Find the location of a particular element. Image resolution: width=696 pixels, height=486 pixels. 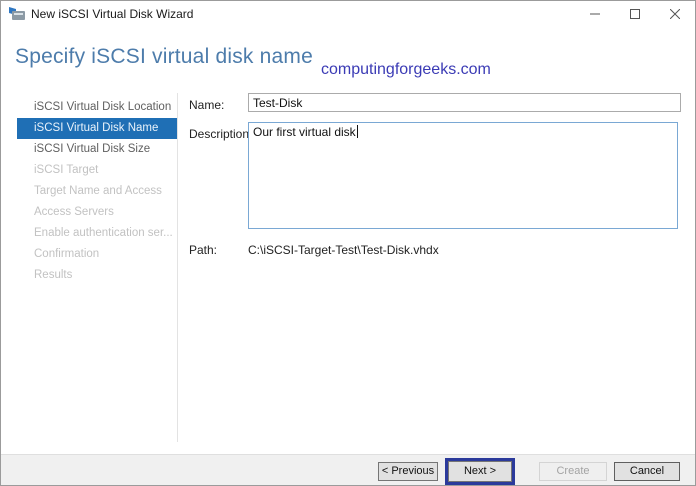

window-title: New iSCSI Virtual Disk Wizard is located at coordinates (112, 14).